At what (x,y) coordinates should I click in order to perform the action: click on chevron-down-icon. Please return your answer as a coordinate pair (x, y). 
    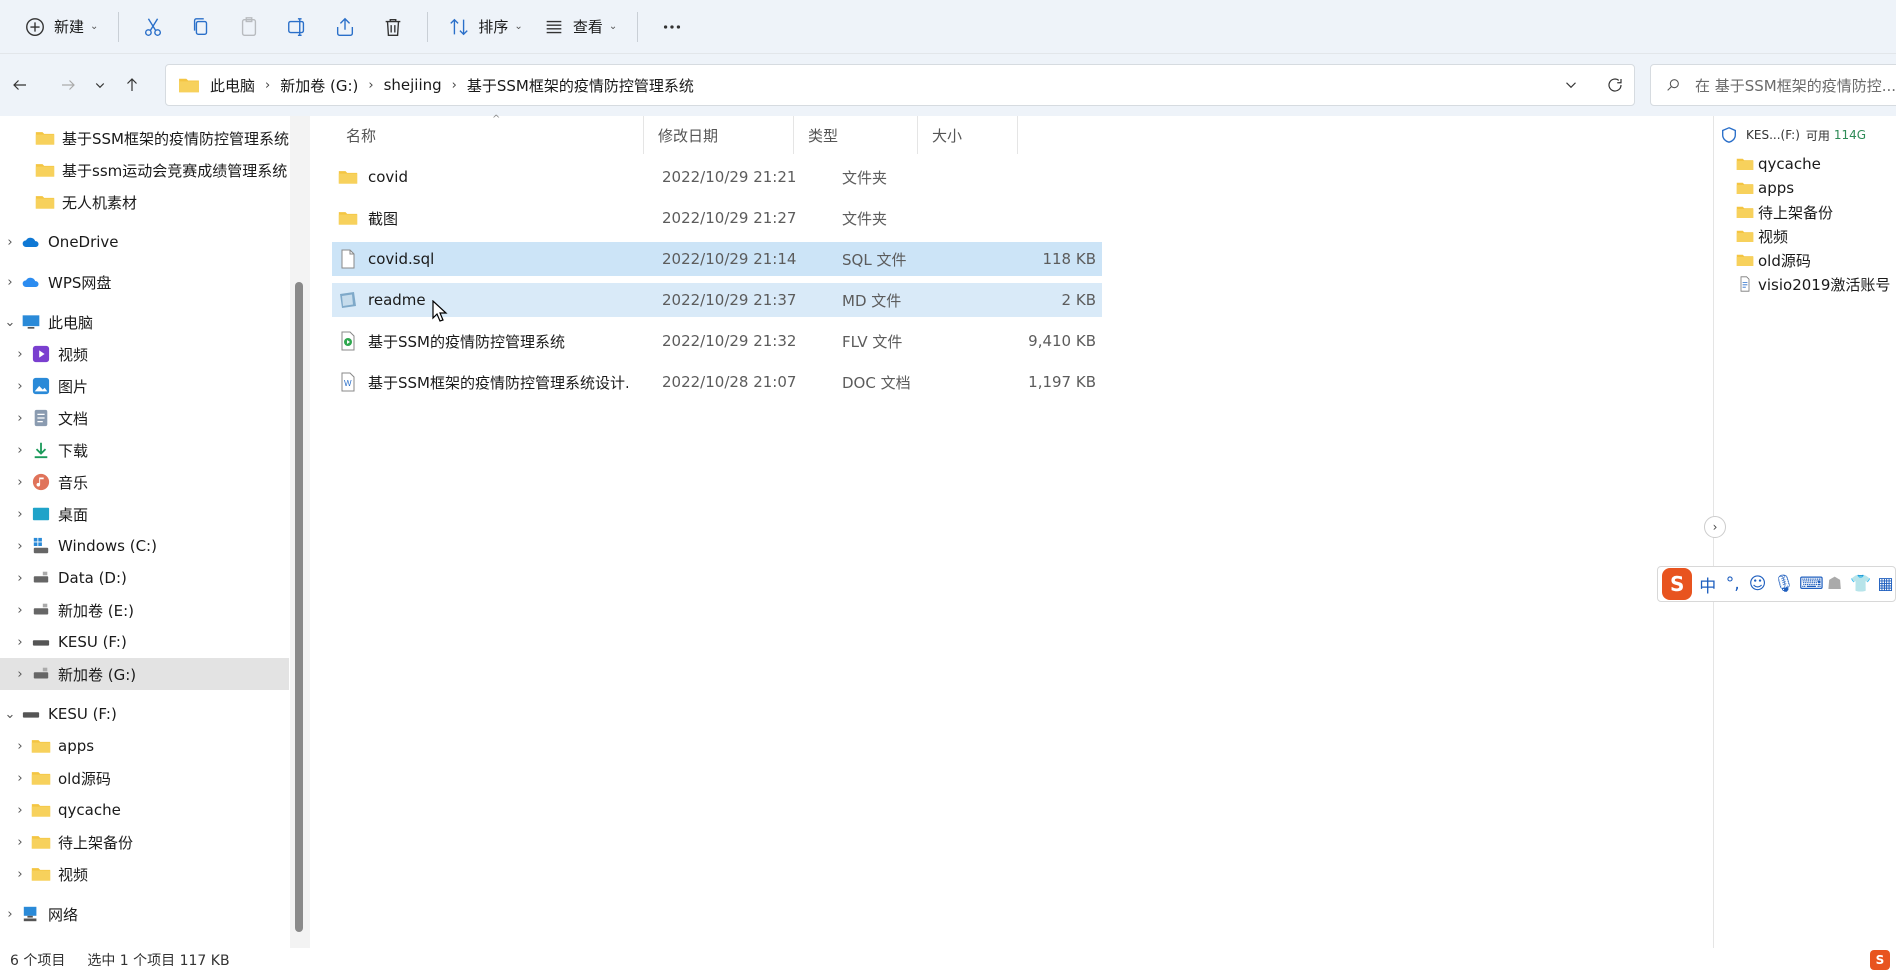
    Looking at the image, I should click on (1571, 85).